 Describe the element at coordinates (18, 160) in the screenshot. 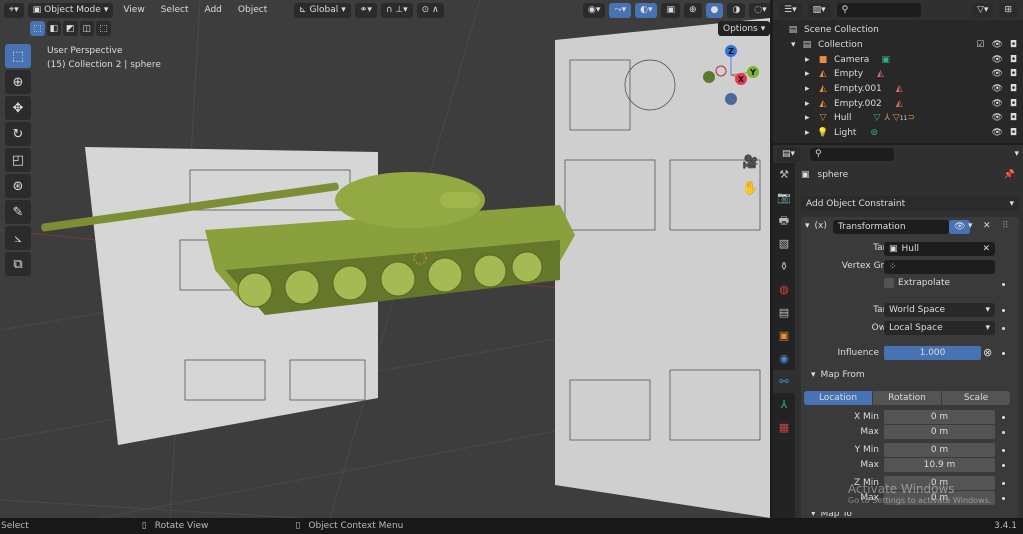

I see `scale-tool-icon: ◰` at that location.